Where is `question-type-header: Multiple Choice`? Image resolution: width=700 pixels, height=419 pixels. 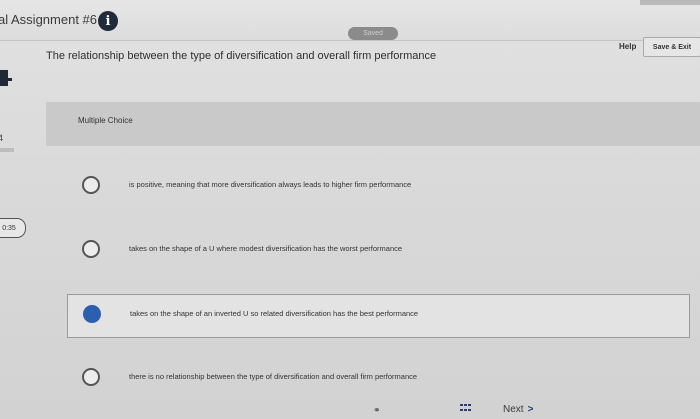
question-type-header: Multiple Choice is located at coordinates (373, 124).